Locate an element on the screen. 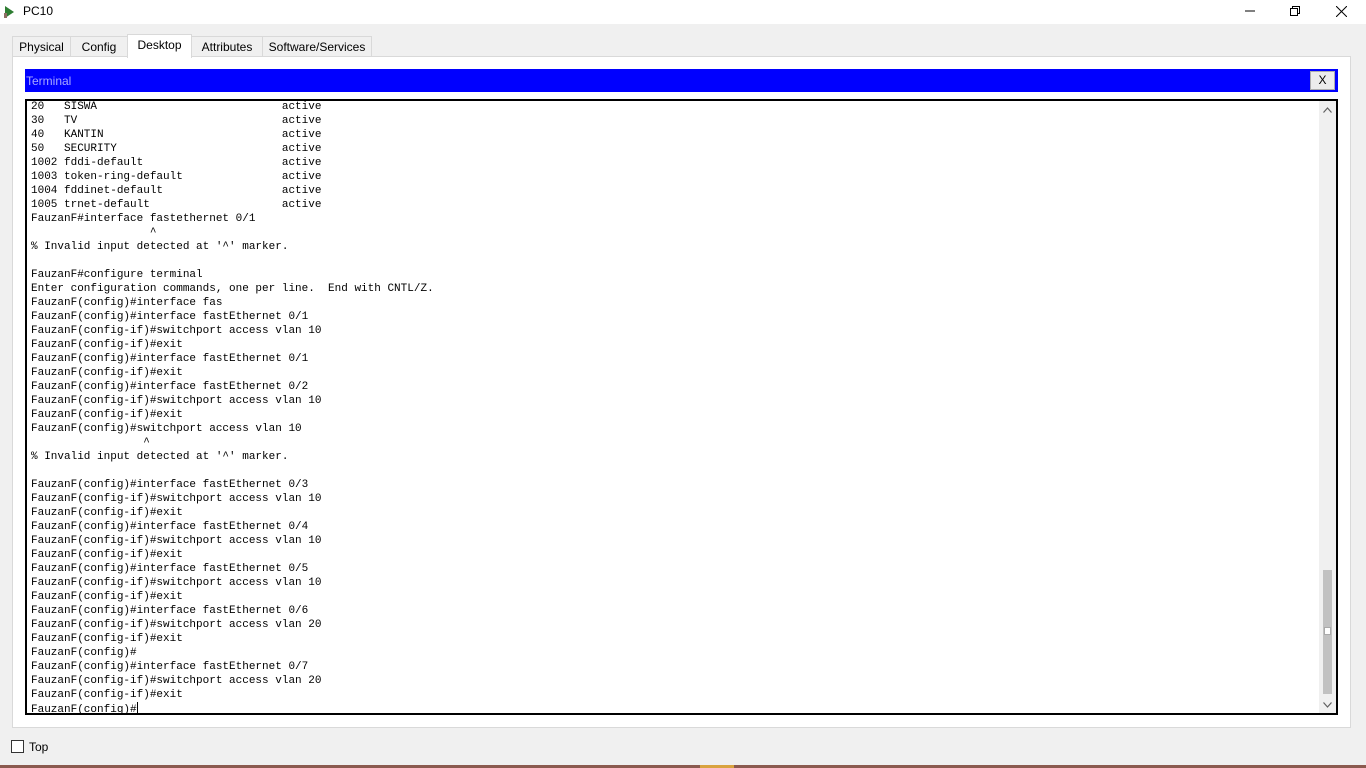 The height and width of the screenshot is (768, 1366). close-icon is located at coordinates (1341, 11).